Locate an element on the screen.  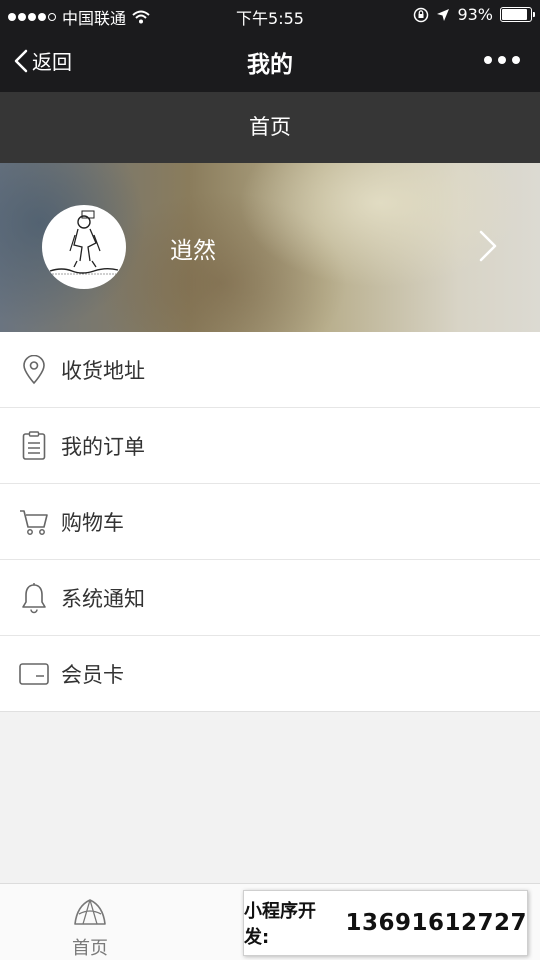
menu-item-label: 收货地址 is located at coordinates (103, 370).